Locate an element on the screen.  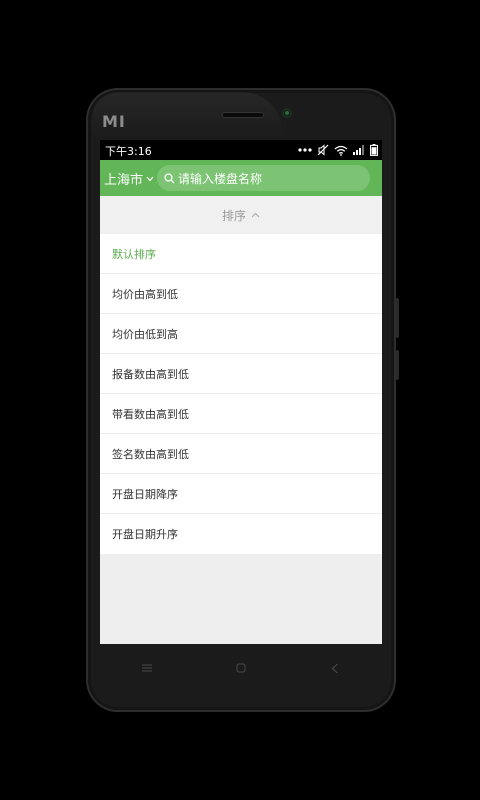
city-selector: 上海市 is located at coordinates (129, 178).